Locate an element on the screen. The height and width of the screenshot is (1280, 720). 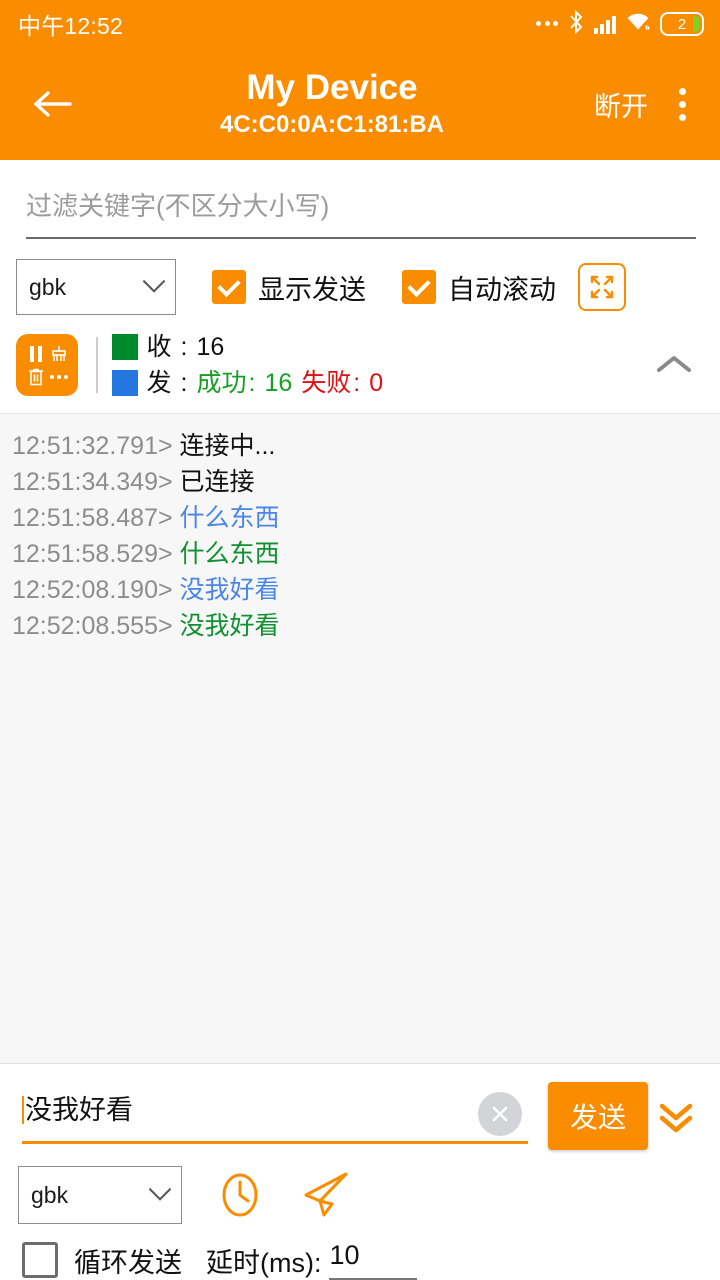
fail-count: 0 is located at coordinates (376, 383).